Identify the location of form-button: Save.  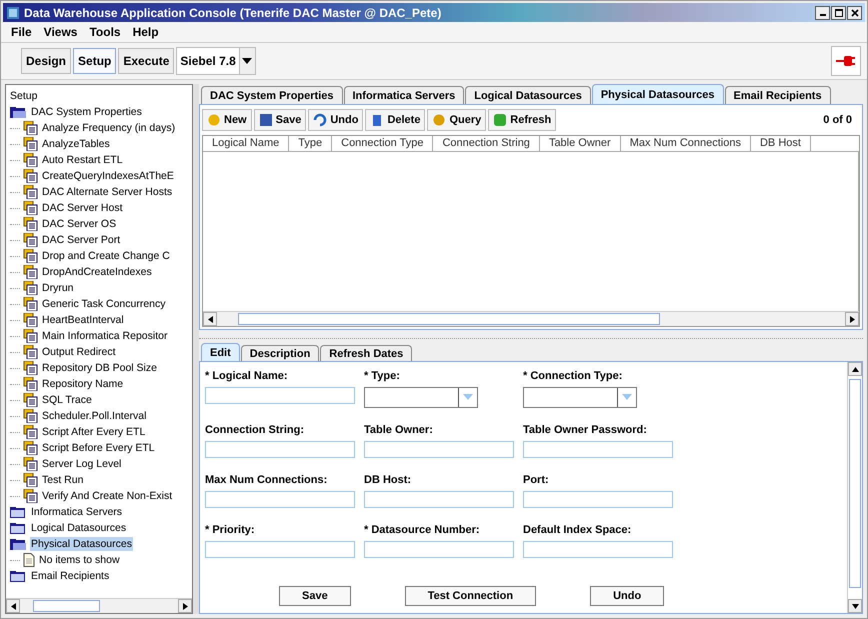
(315, 596).